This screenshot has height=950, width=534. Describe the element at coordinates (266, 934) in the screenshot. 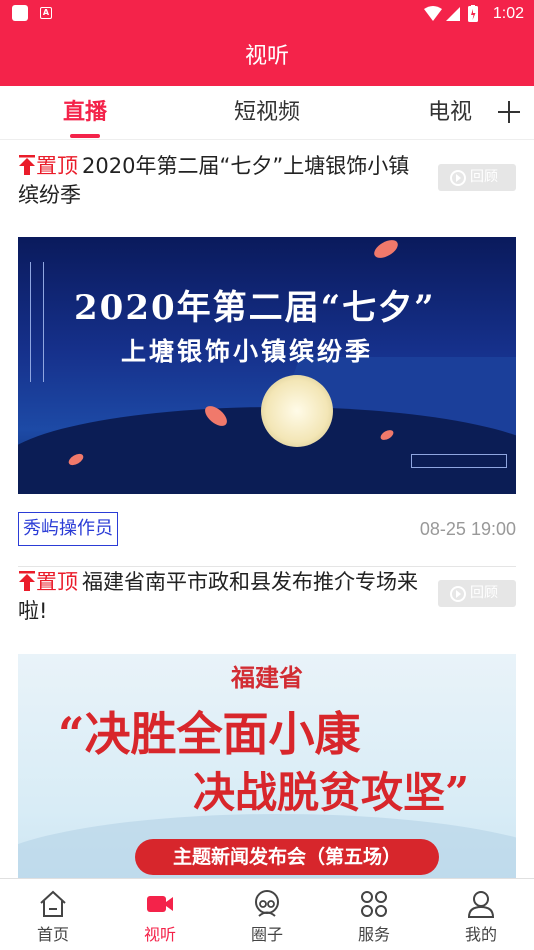

I see `nav-circle-label: 圈子` at that location.